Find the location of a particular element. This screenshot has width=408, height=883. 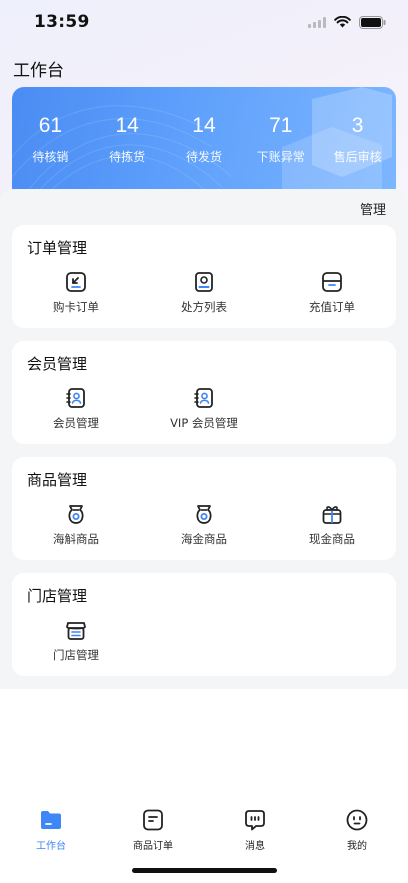

tab-workbench: 工作台 is located at coordinates (51, 841).